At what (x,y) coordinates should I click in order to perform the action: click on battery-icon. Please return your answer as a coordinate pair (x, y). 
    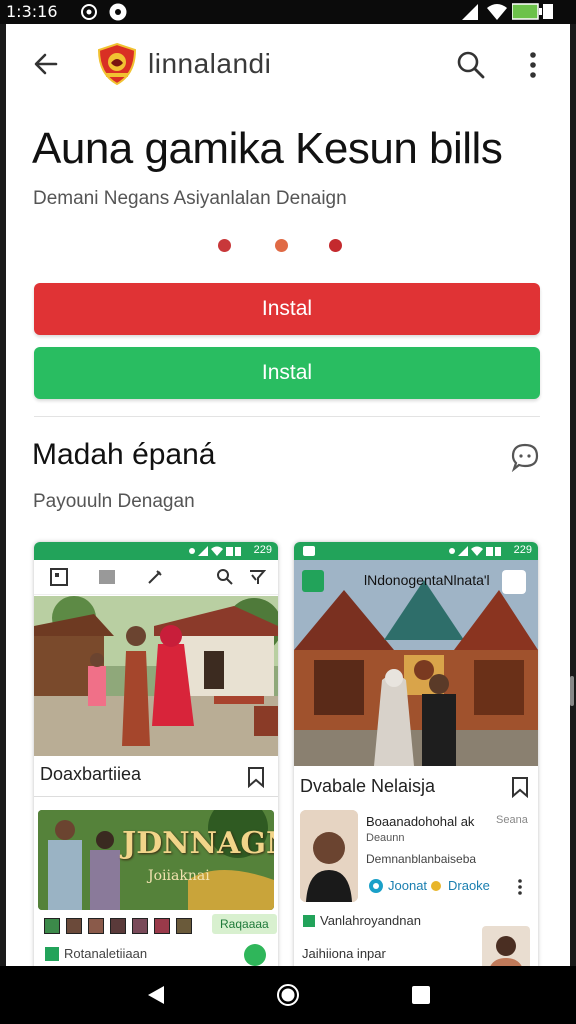
    Looking at the image, I should click on (532, 11).